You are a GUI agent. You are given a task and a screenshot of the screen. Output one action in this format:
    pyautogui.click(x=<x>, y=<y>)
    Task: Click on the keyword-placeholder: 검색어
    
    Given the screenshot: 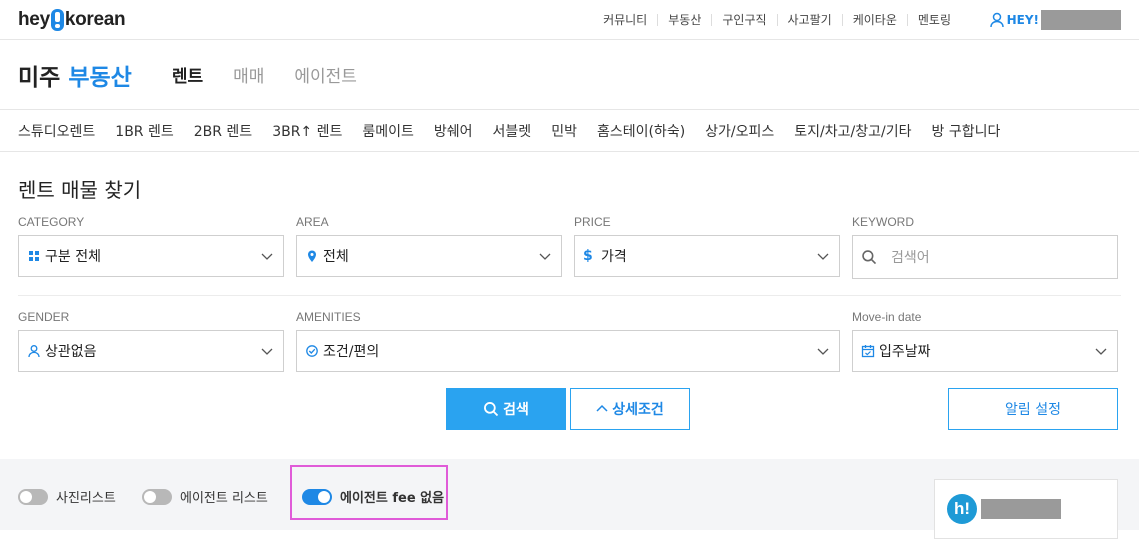 What is the action you would take?
    pyautogui.click(x=910, y=258)
    